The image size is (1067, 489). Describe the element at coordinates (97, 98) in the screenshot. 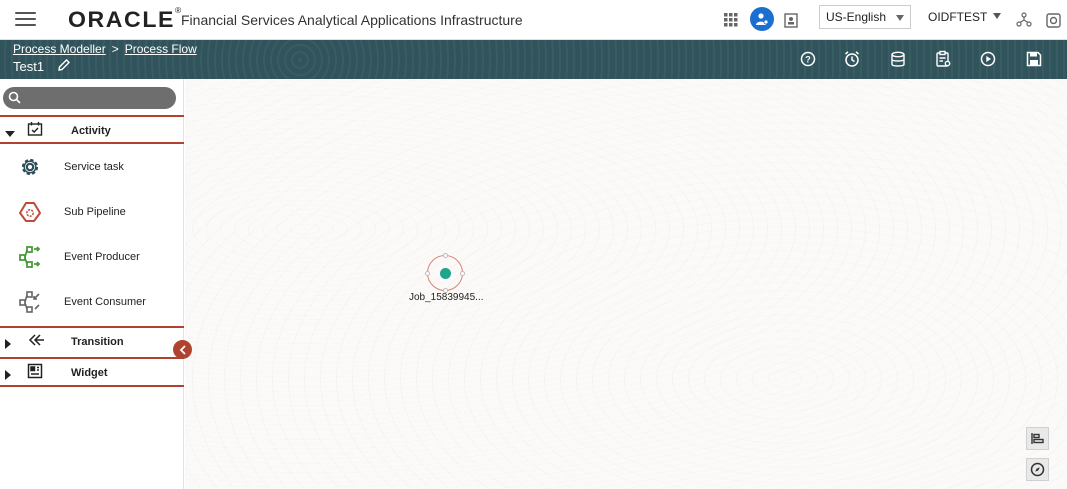

I see `search-input` at that location.